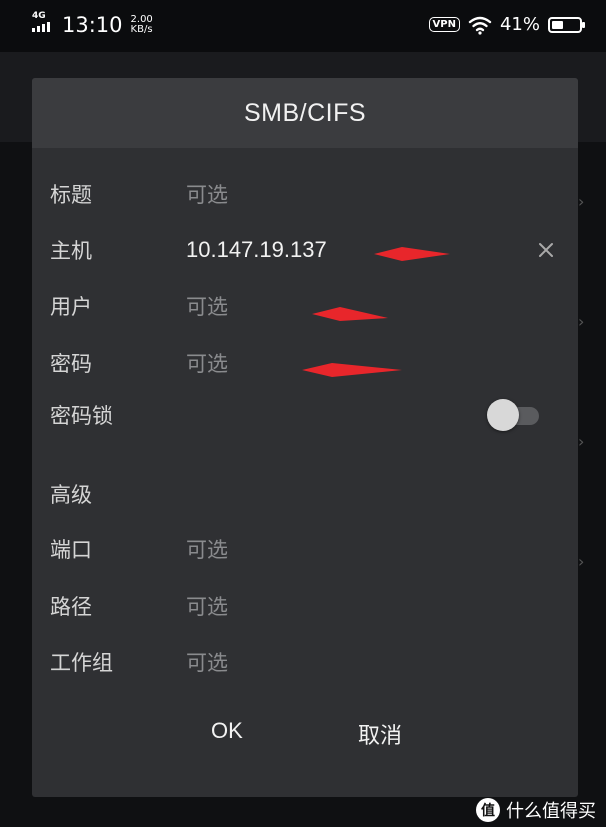 The width and height of the screenshot is (606, 827). What do you see at coordinates (71, 550) in the screenshot?
I see `port-label: 端口` at bounding box center [71, 550].